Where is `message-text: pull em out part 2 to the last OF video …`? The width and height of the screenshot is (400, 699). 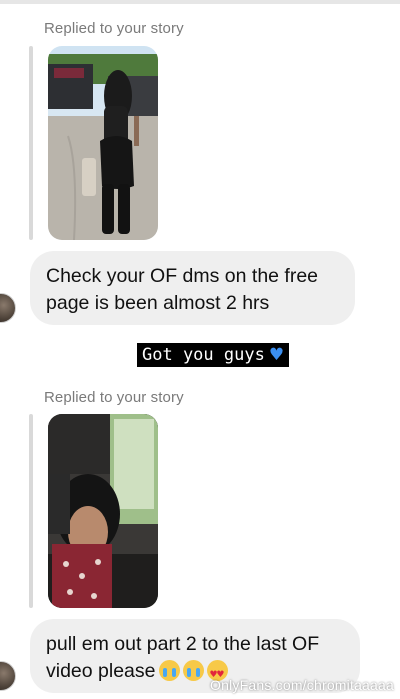
message-text: pull em out part 2 to the last OF video … is located at coordinates (183, 657).